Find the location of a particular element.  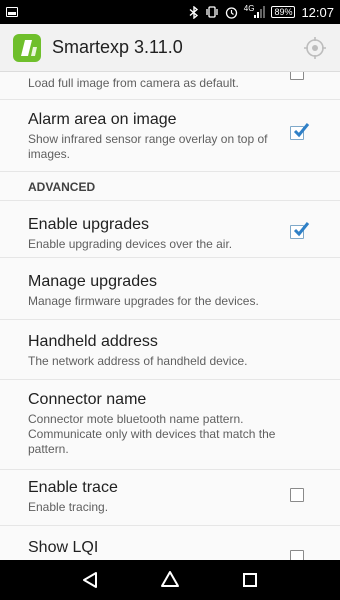

pref-enable-trace: Enable trace Enable tracing. is located at coordinates (170, 498).